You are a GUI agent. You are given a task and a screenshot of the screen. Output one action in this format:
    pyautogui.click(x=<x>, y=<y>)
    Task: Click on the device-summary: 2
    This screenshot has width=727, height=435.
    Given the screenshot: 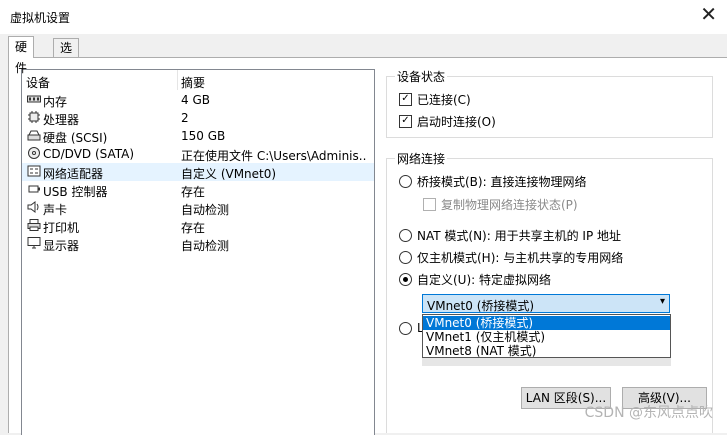 What is the action you would take?
    pyautogui.click(x=185, y=118)
    